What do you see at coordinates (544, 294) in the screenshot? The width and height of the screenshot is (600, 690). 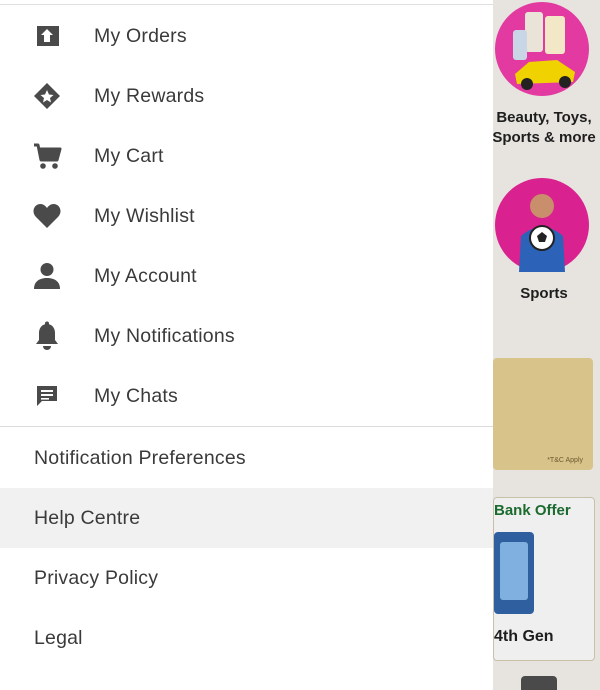 I see `category-label-sports: Sports` at bounding box center [544, 294].